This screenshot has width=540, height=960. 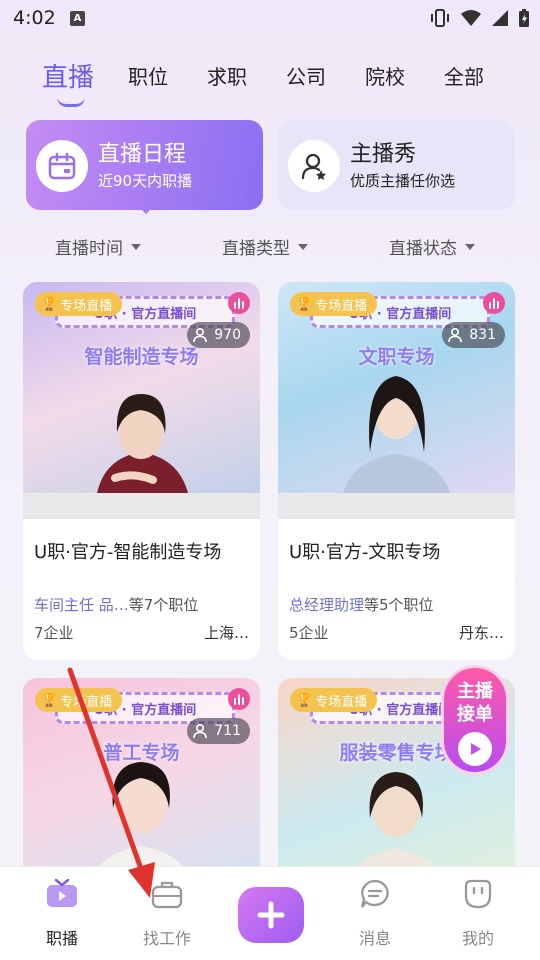 What do you see at coordinates (471, 18) in the screenshot?
I see `wifi-icon` at bounding box center [471, 18].